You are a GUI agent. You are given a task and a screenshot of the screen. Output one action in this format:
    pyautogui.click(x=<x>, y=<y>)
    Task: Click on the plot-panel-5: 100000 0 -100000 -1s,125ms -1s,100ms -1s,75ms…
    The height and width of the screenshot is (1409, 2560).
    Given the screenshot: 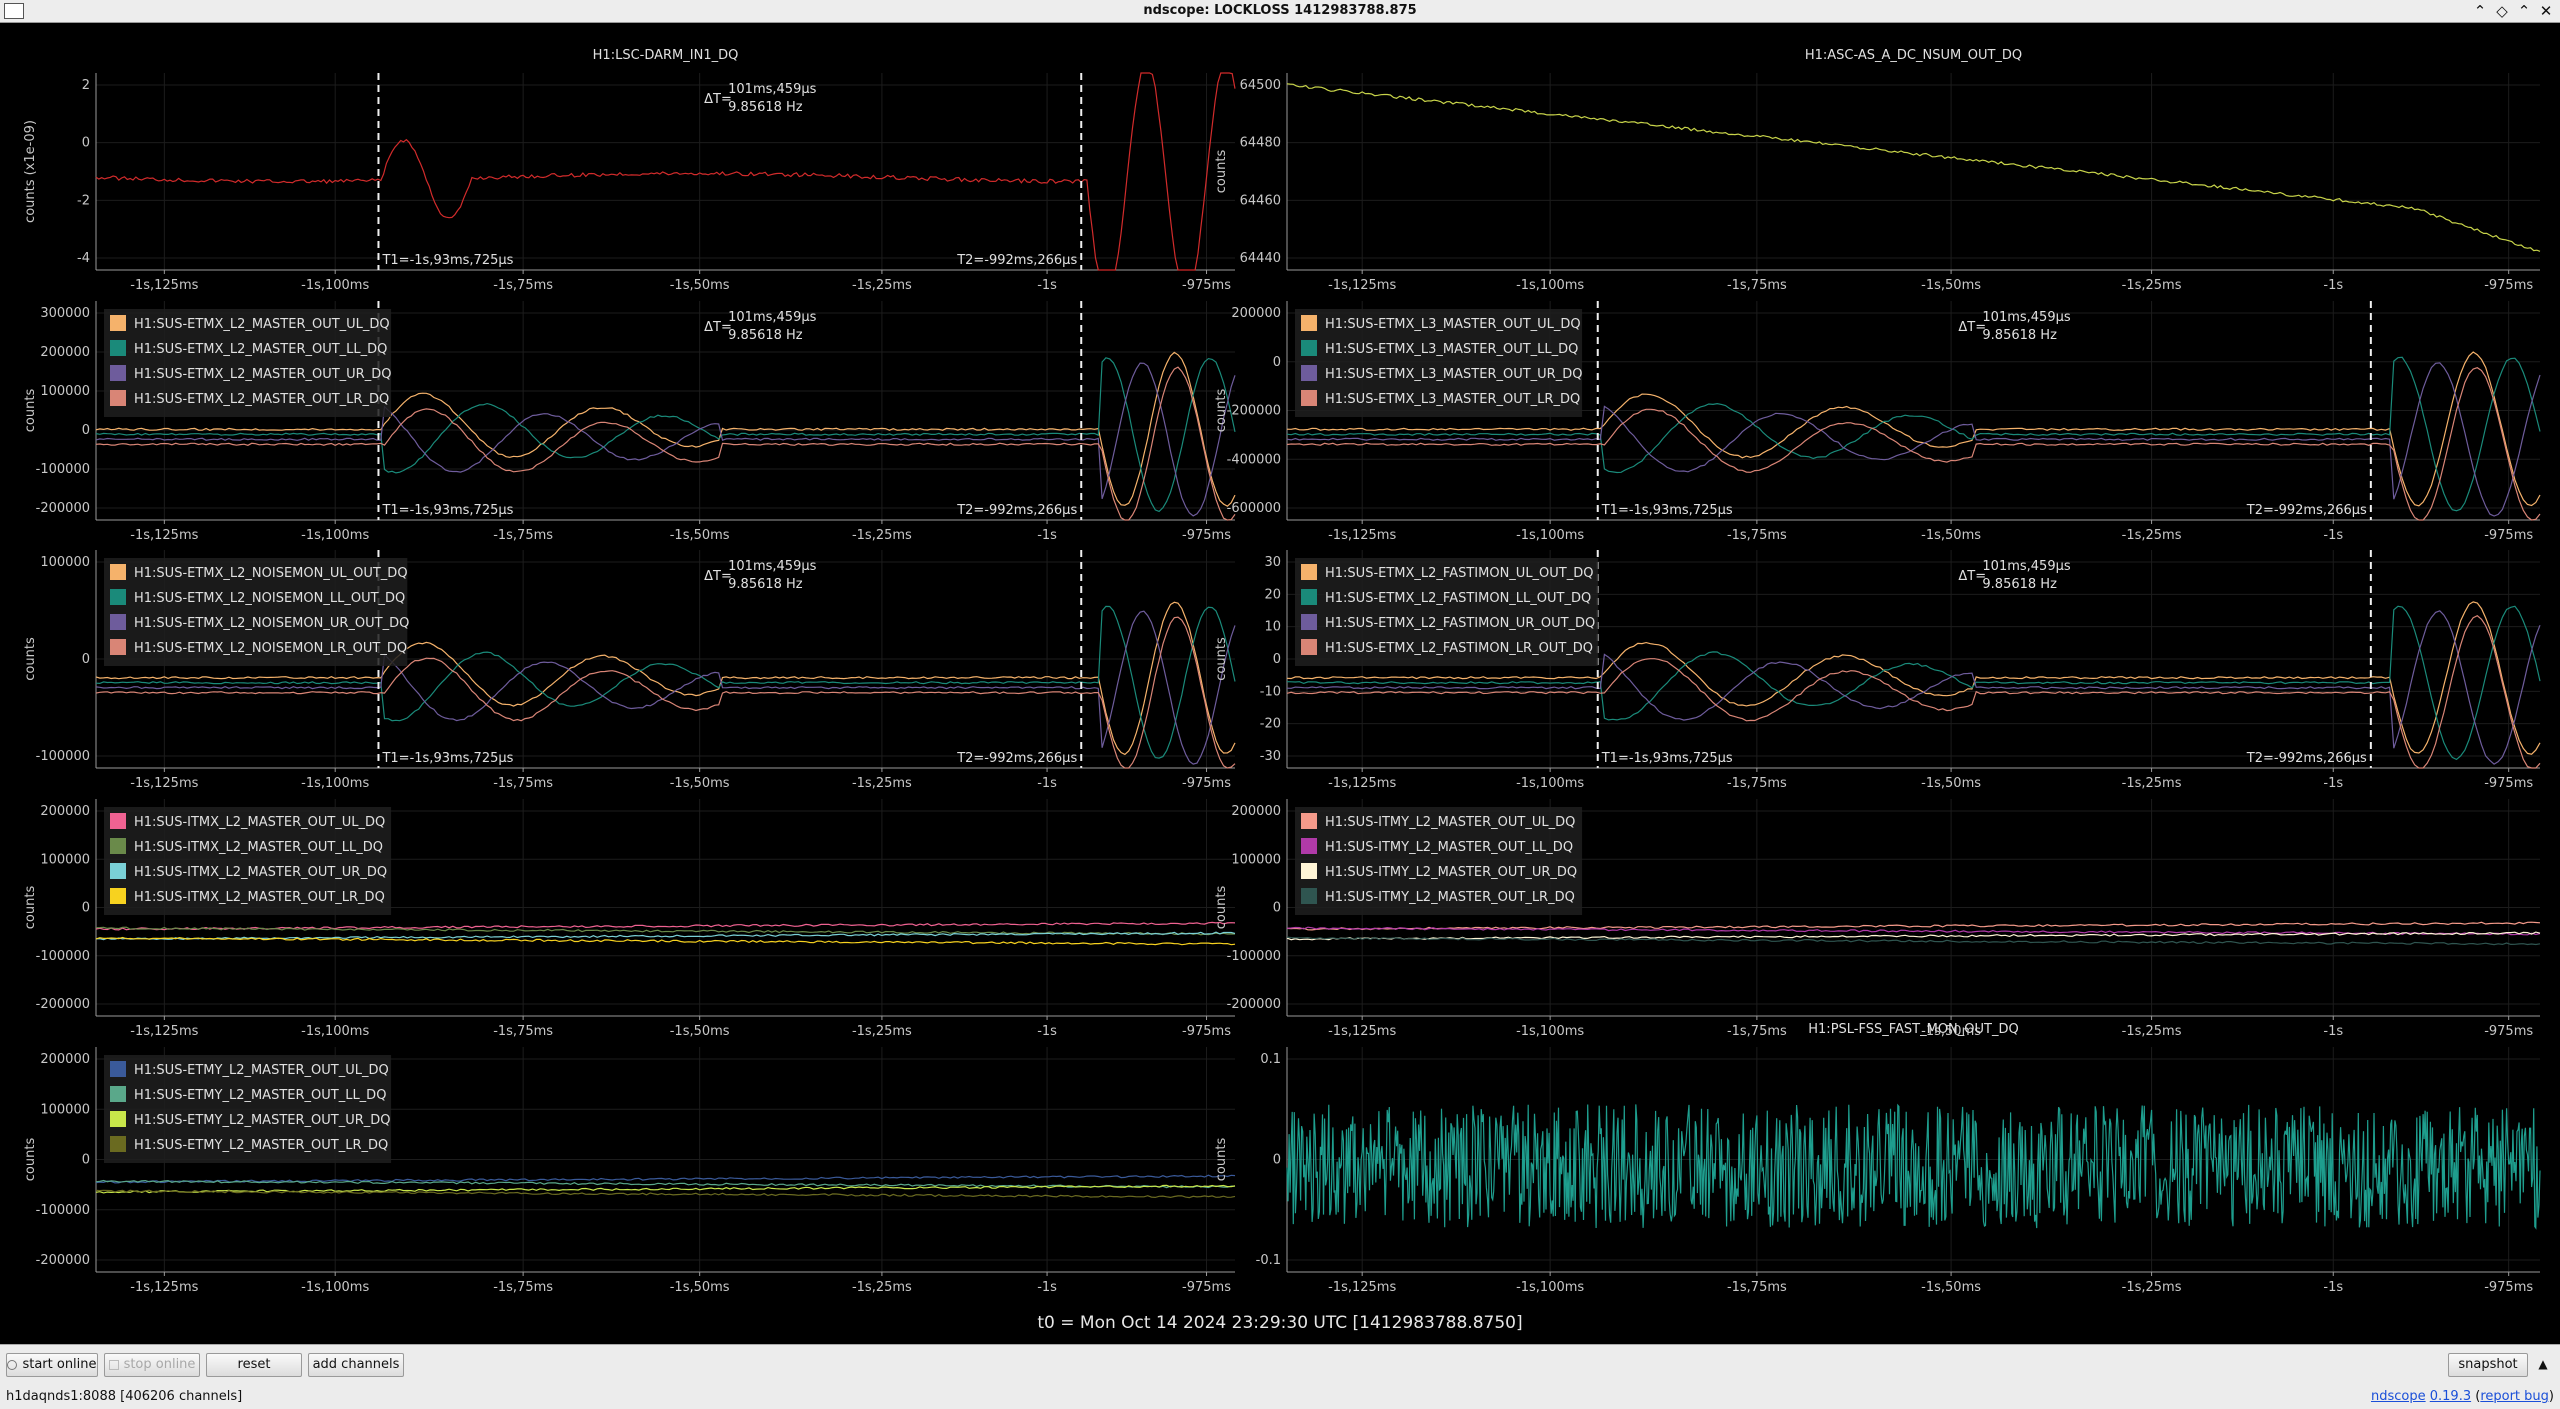 What is the action you would take?
    pyautogui.click(x=629, y=670)
    